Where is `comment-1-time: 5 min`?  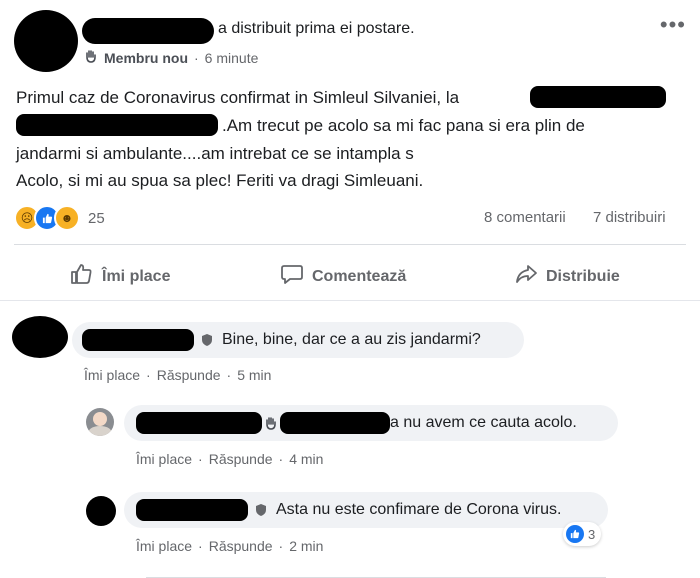 comment-1-time: 5 min is located at coordinates (254, 375).